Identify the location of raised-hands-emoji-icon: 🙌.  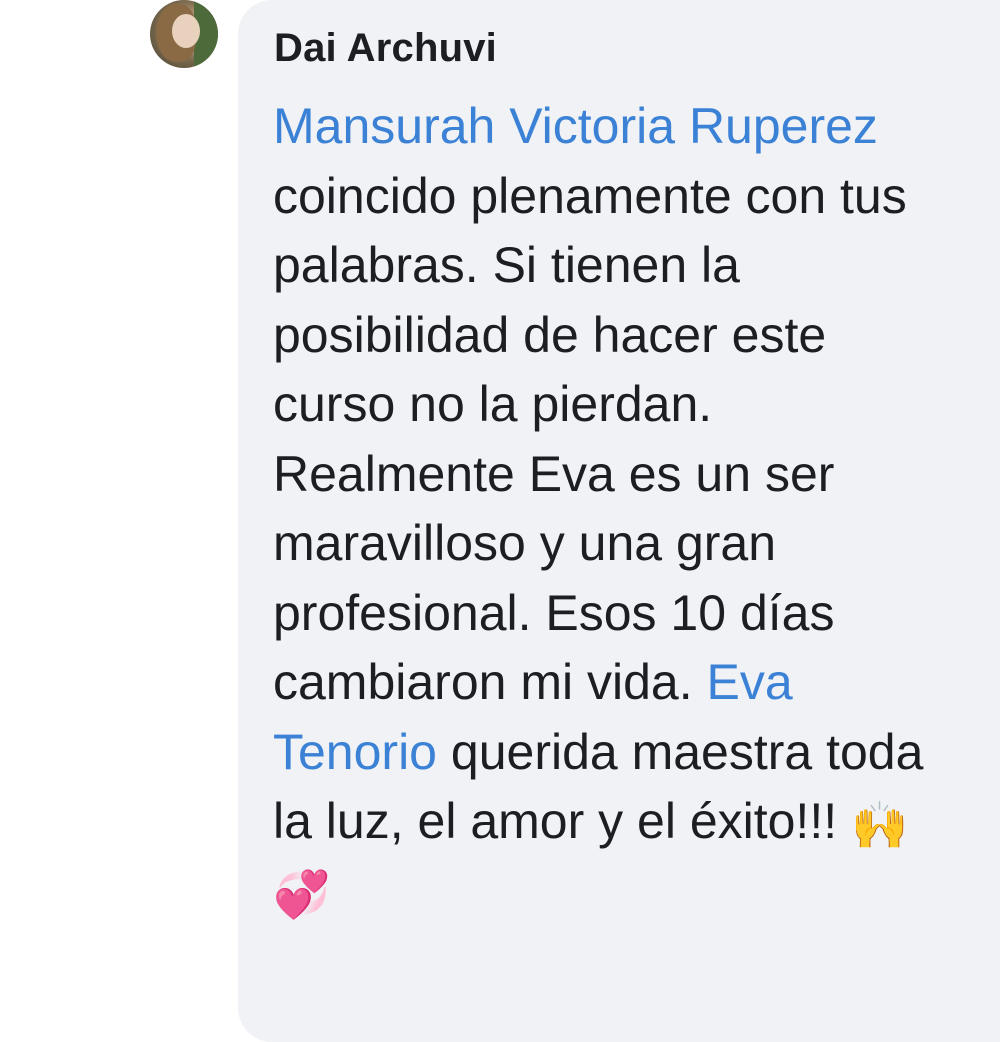
(880, 824).